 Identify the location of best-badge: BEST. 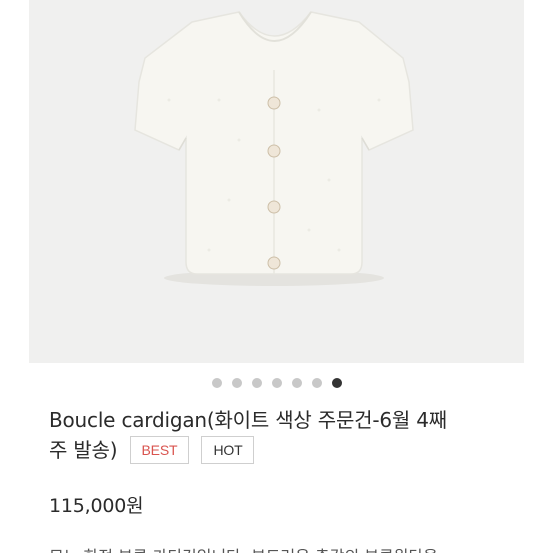
(159, 449).